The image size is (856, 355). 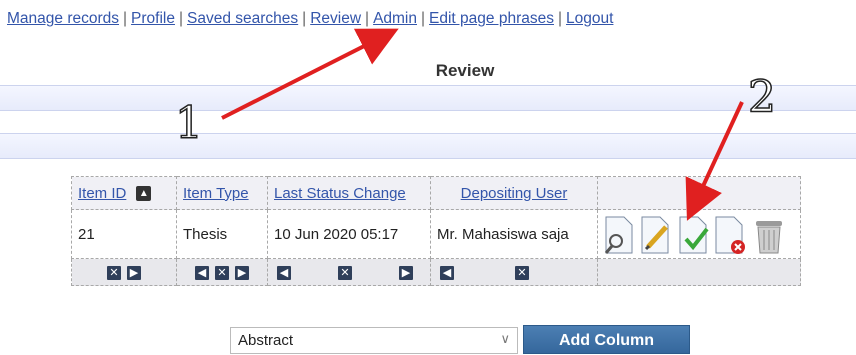 I want to click on nav-admin: Admin, so click(x=395, y=18).